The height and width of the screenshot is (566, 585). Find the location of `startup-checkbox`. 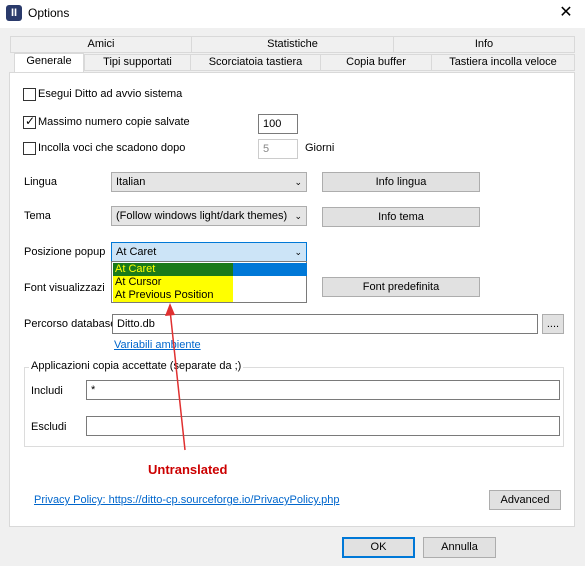

startup-checkbox is located at coordinates (29, 94).